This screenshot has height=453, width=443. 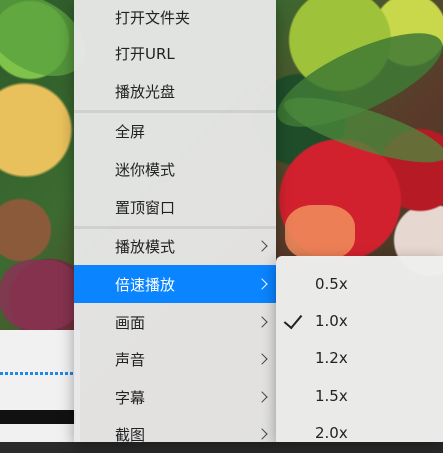 I want to click on player-control-panel, so click(x=40, y=386).